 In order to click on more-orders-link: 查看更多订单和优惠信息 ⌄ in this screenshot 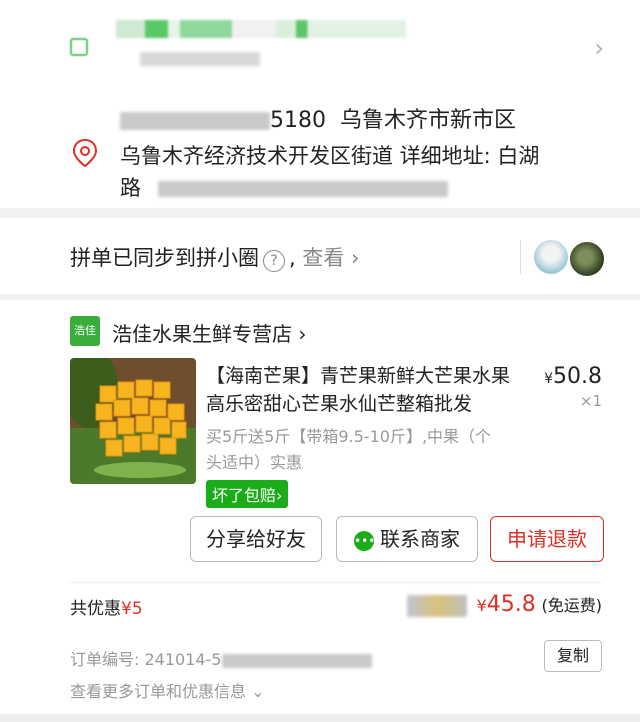, I will do `click(167, 690)`.